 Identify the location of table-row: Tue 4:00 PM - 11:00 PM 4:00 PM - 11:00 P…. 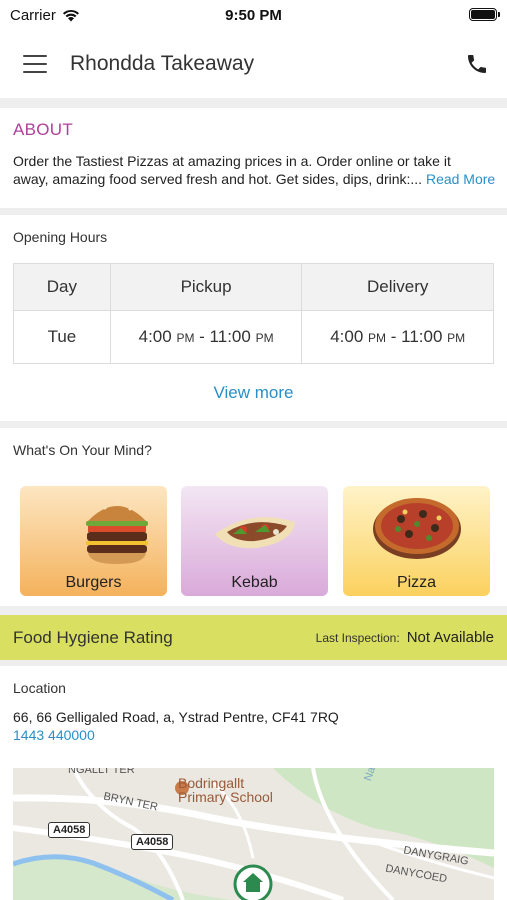
(253, 337).